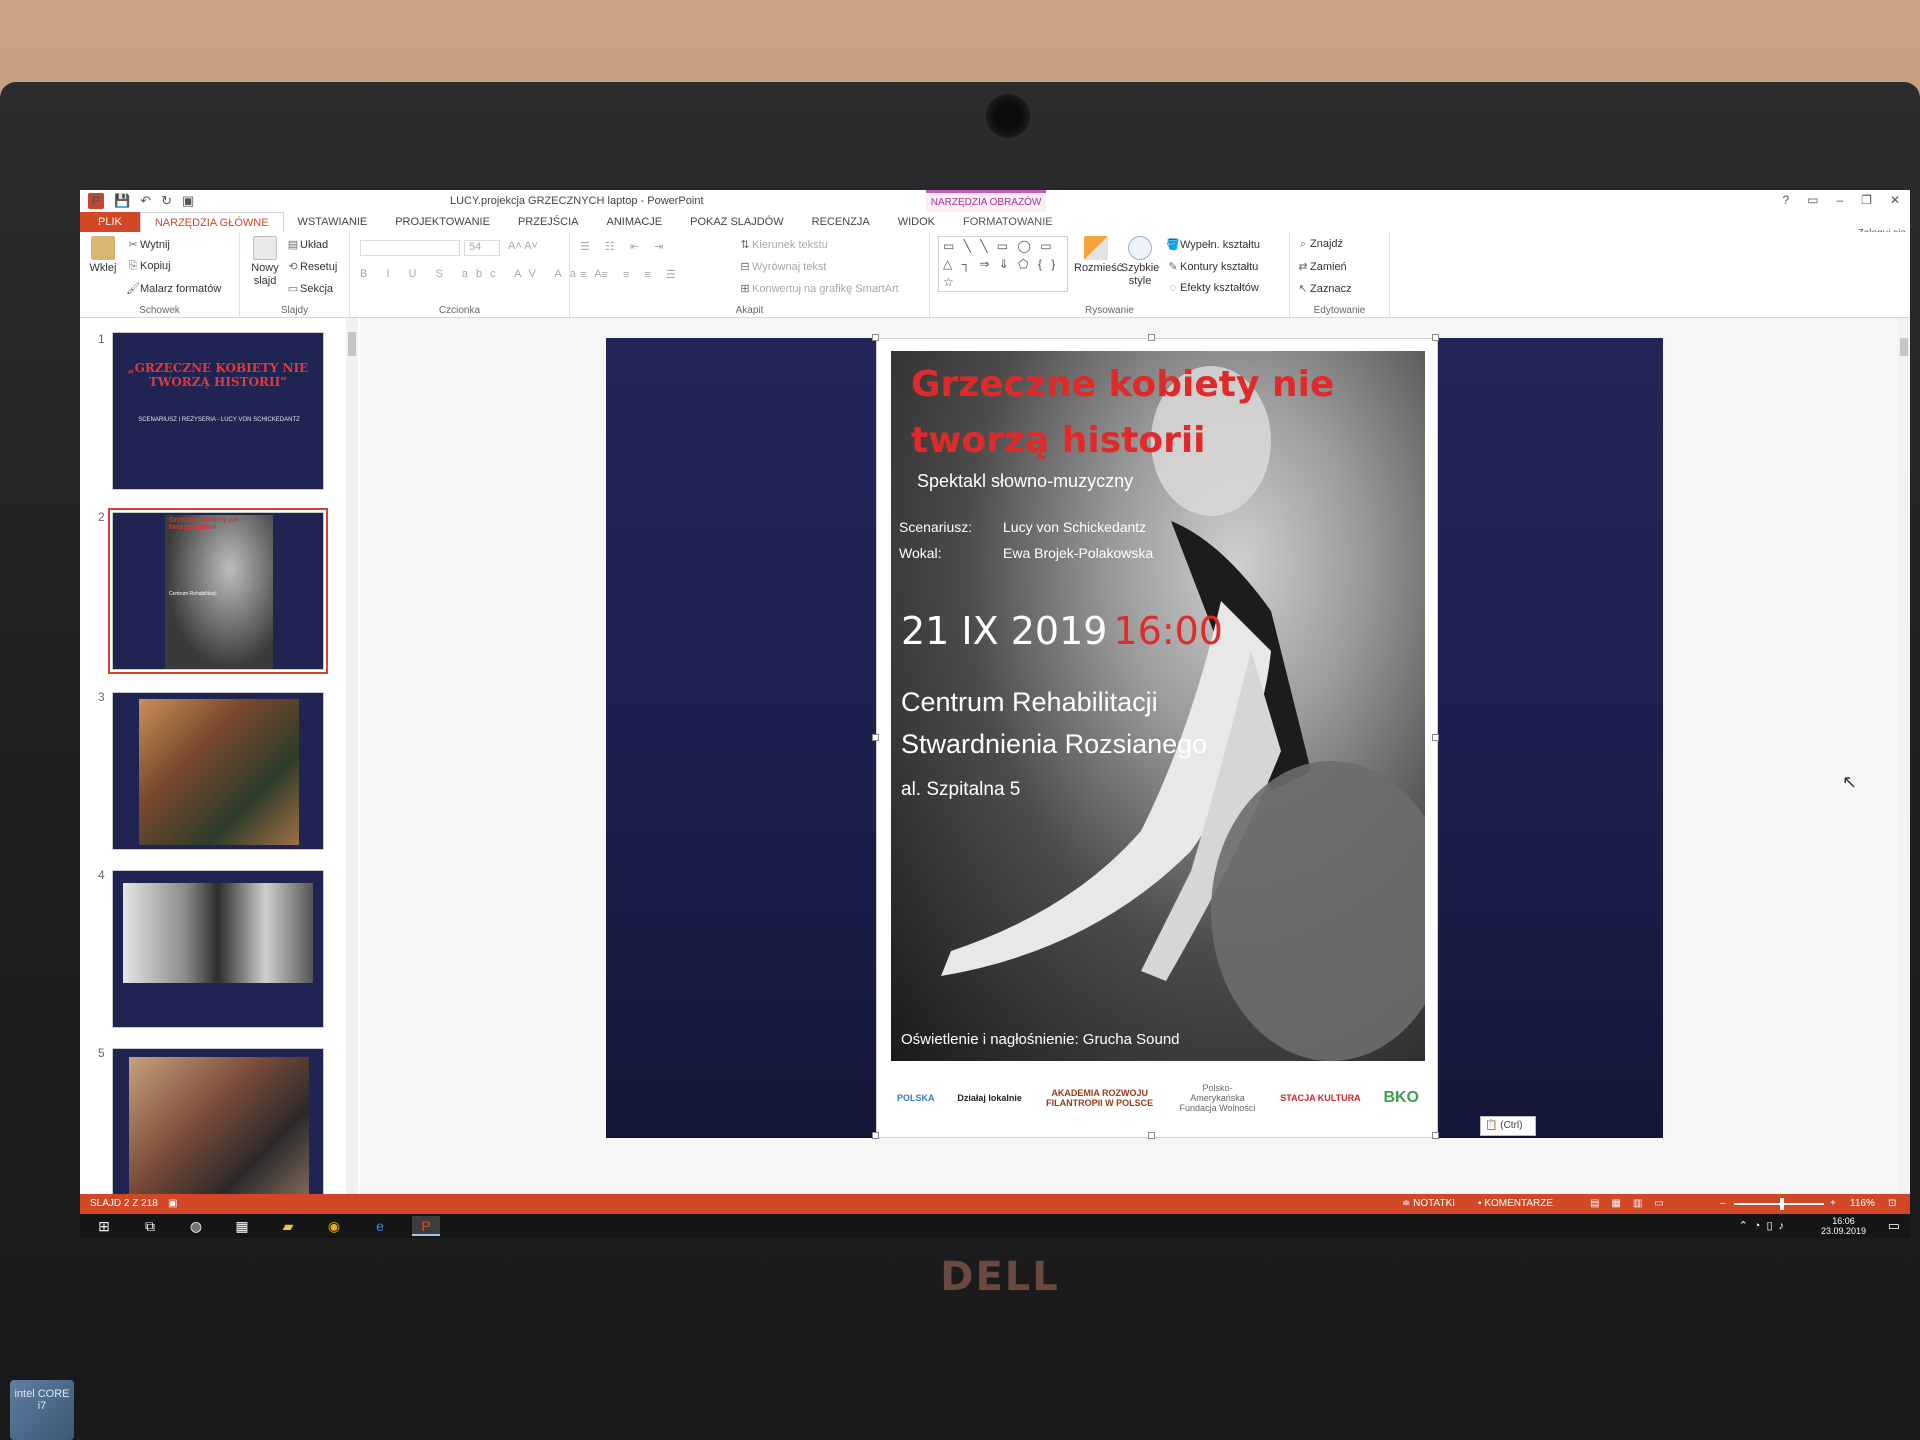  I want to click on paint-bucket-icon: 🪣, so click(1173, 245).